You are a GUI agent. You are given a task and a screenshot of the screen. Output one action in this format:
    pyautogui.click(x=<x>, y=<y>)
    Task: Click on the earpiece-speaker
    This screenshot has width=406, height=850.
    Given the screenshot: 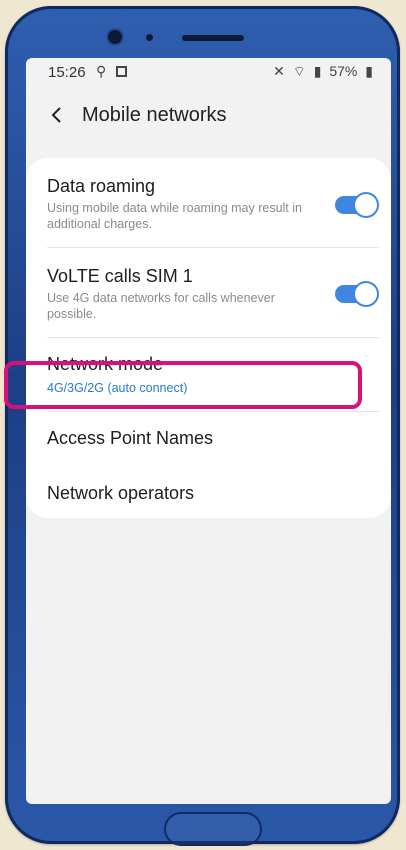 What is the action you would take?
    pyautogui.click(x=213, y=38)
    